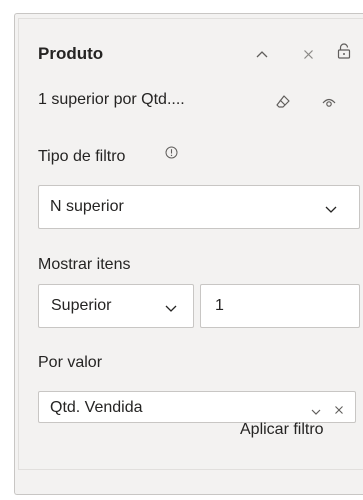 This screenshot has width=363, height=500. What do you see at coordinates (280, 306) in the screenshot?
I see `show-items-count-input: 1` at bounding box center [280, 306].